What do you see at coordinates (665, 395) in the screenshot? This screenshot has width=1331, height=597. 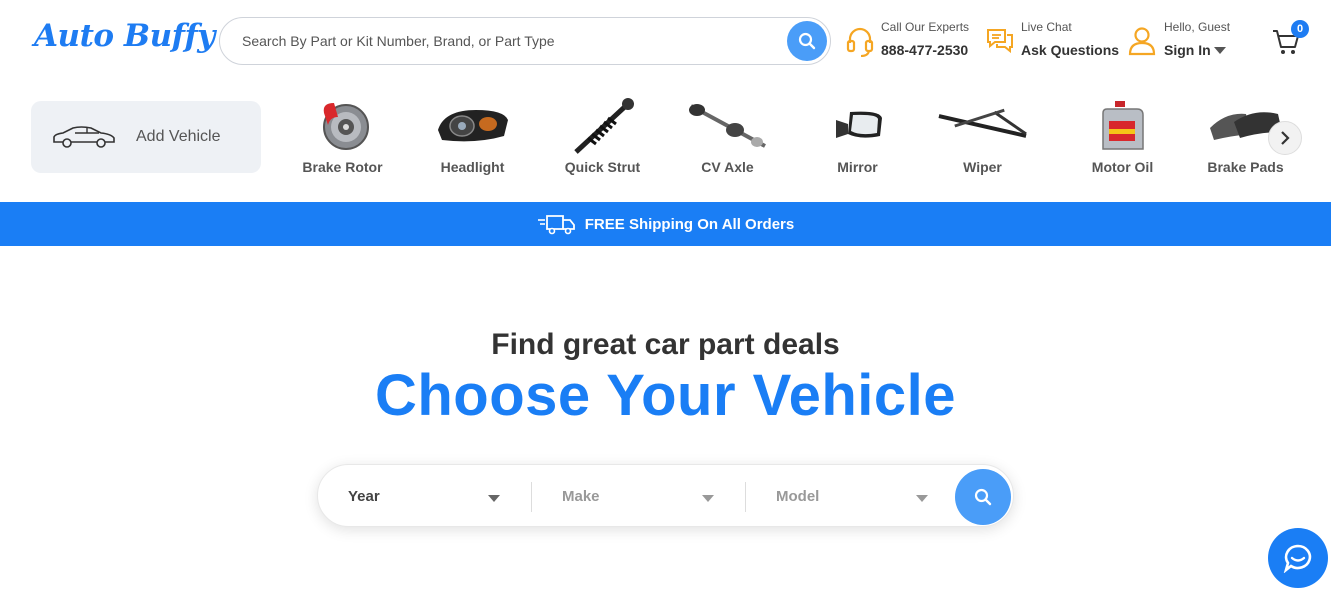 I see `hero-title: Choose Your Vehicle` at bounding box center [665, 395].